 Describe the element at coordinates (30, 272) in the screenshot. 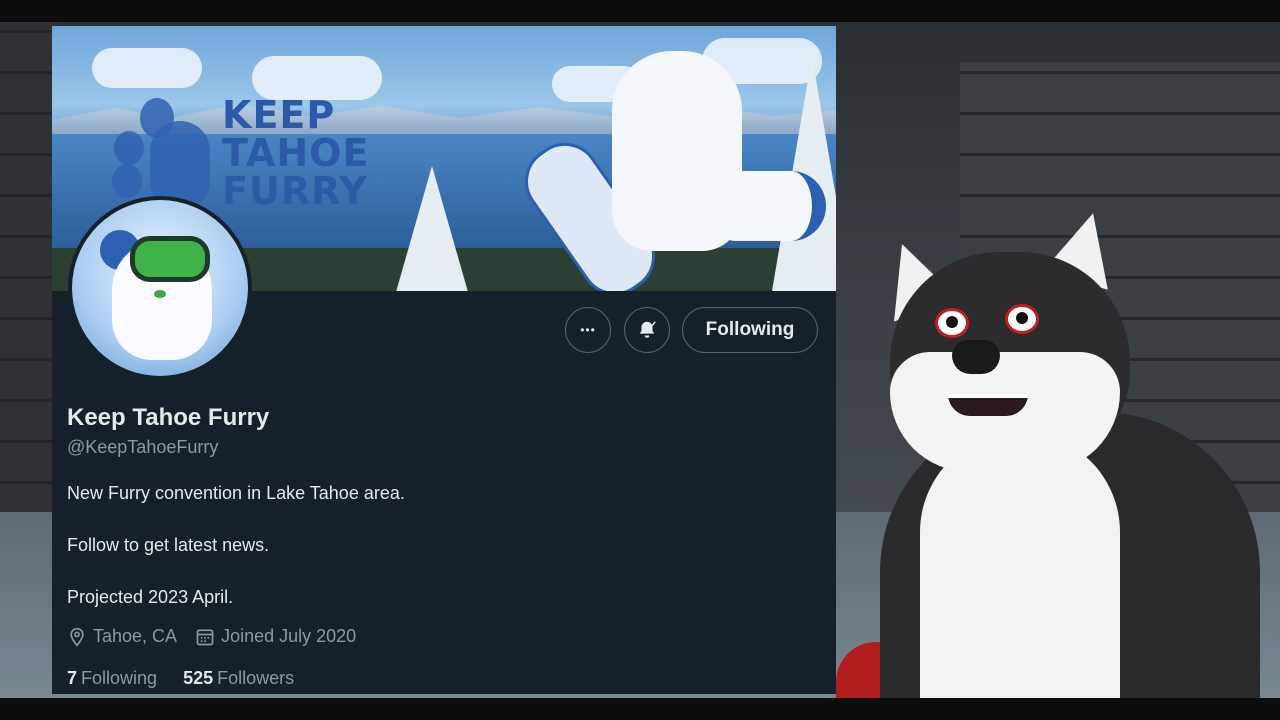

I see `stone-wall-left` at that location.